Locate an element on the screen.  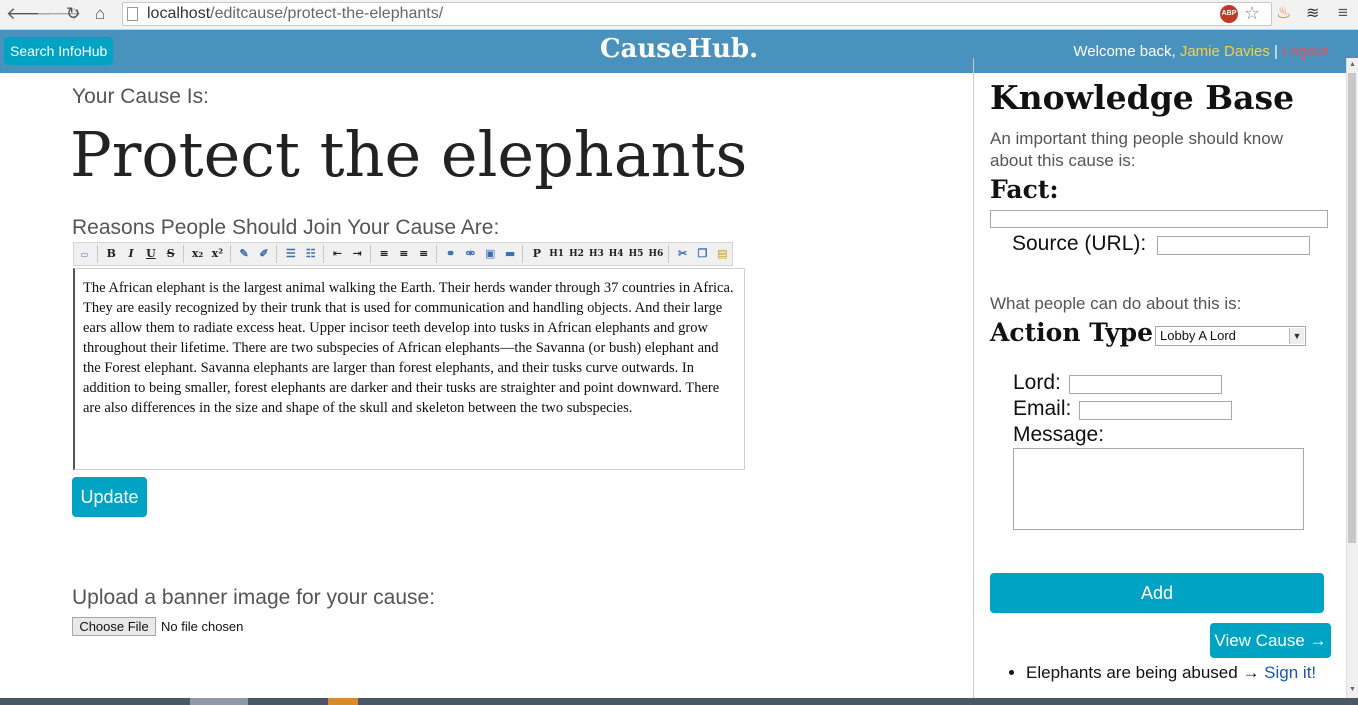
align-center-icon: ≡ is located at coordinates (404, 254).